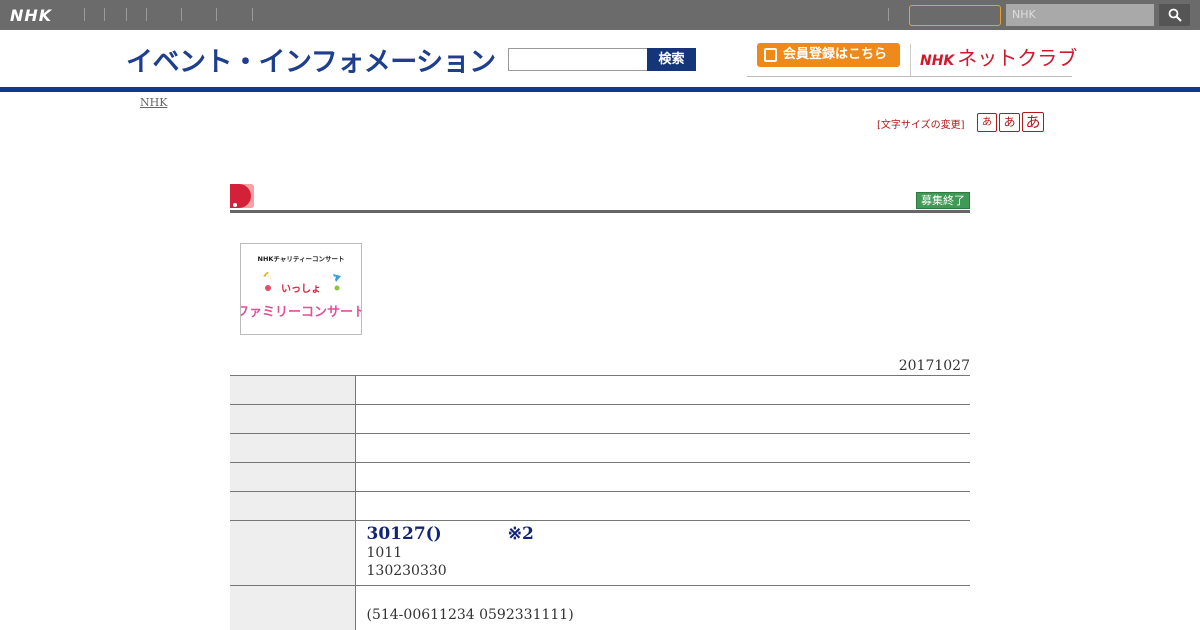 This screenshot has width=1200, height=630. Describe the element at coordinates (934, 366) in the screenshot. I see `updated-date: 20171027` at that location.